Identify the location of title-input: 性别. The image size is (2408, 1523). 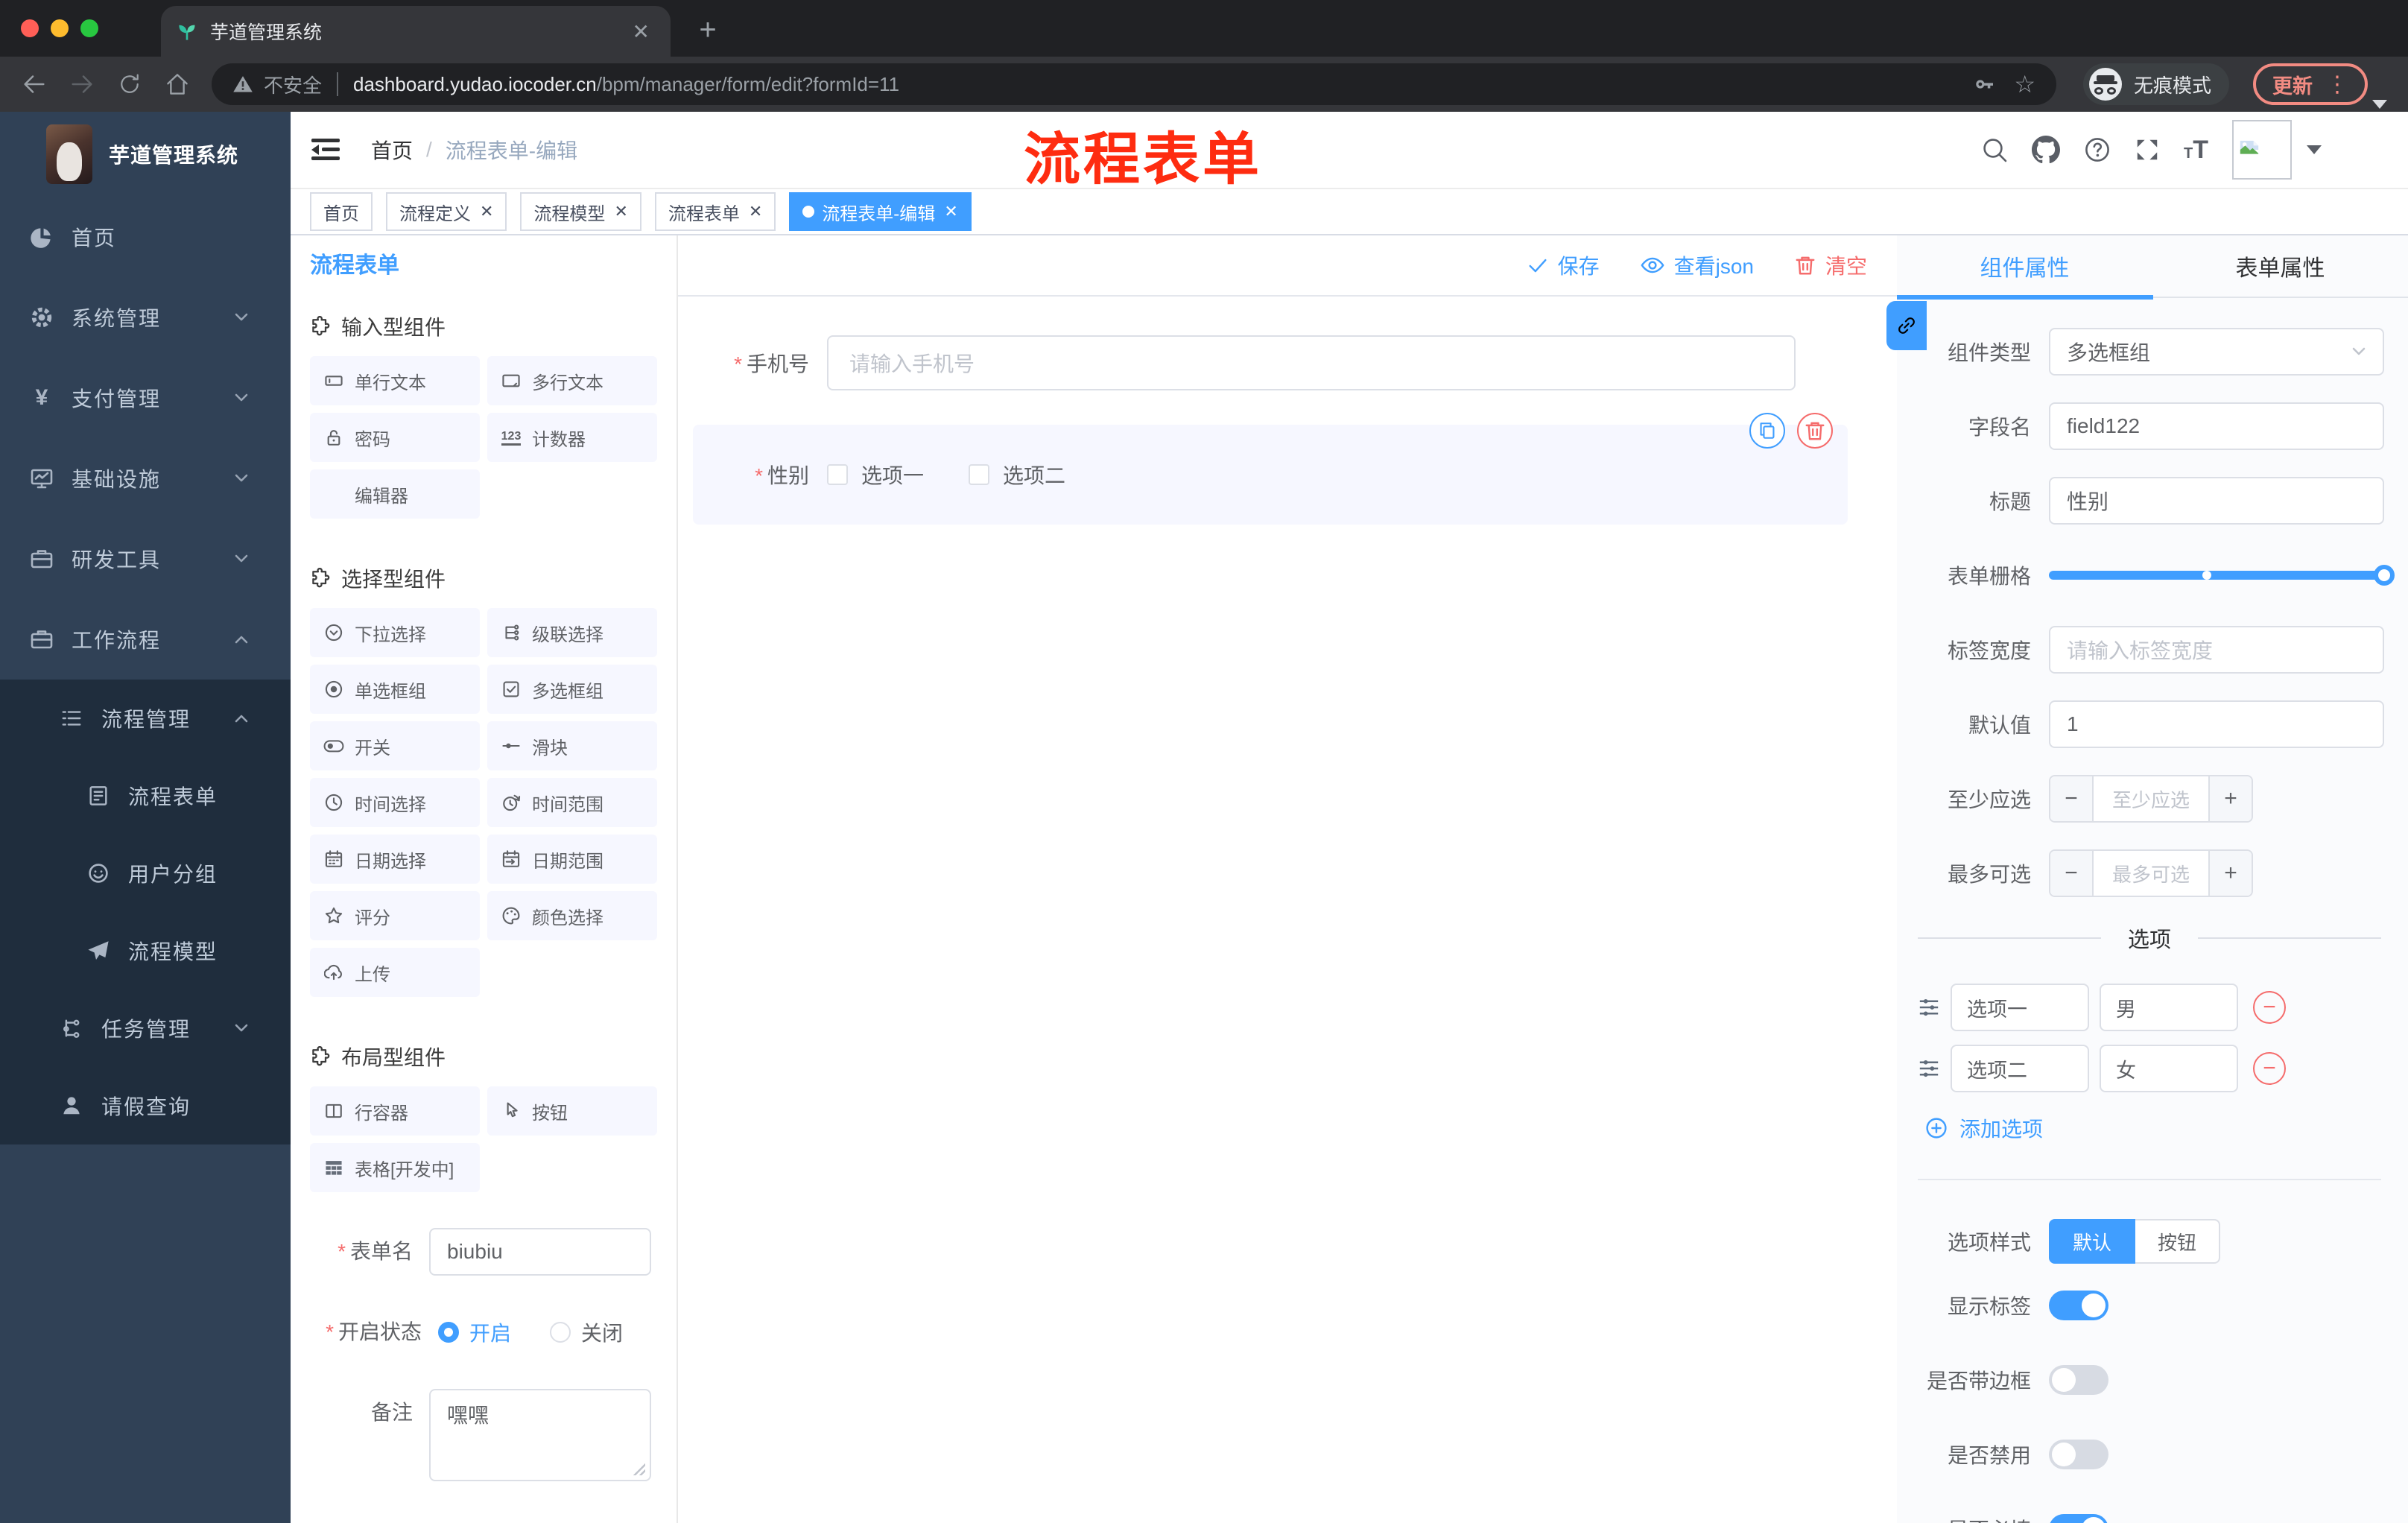
(2216, 501).